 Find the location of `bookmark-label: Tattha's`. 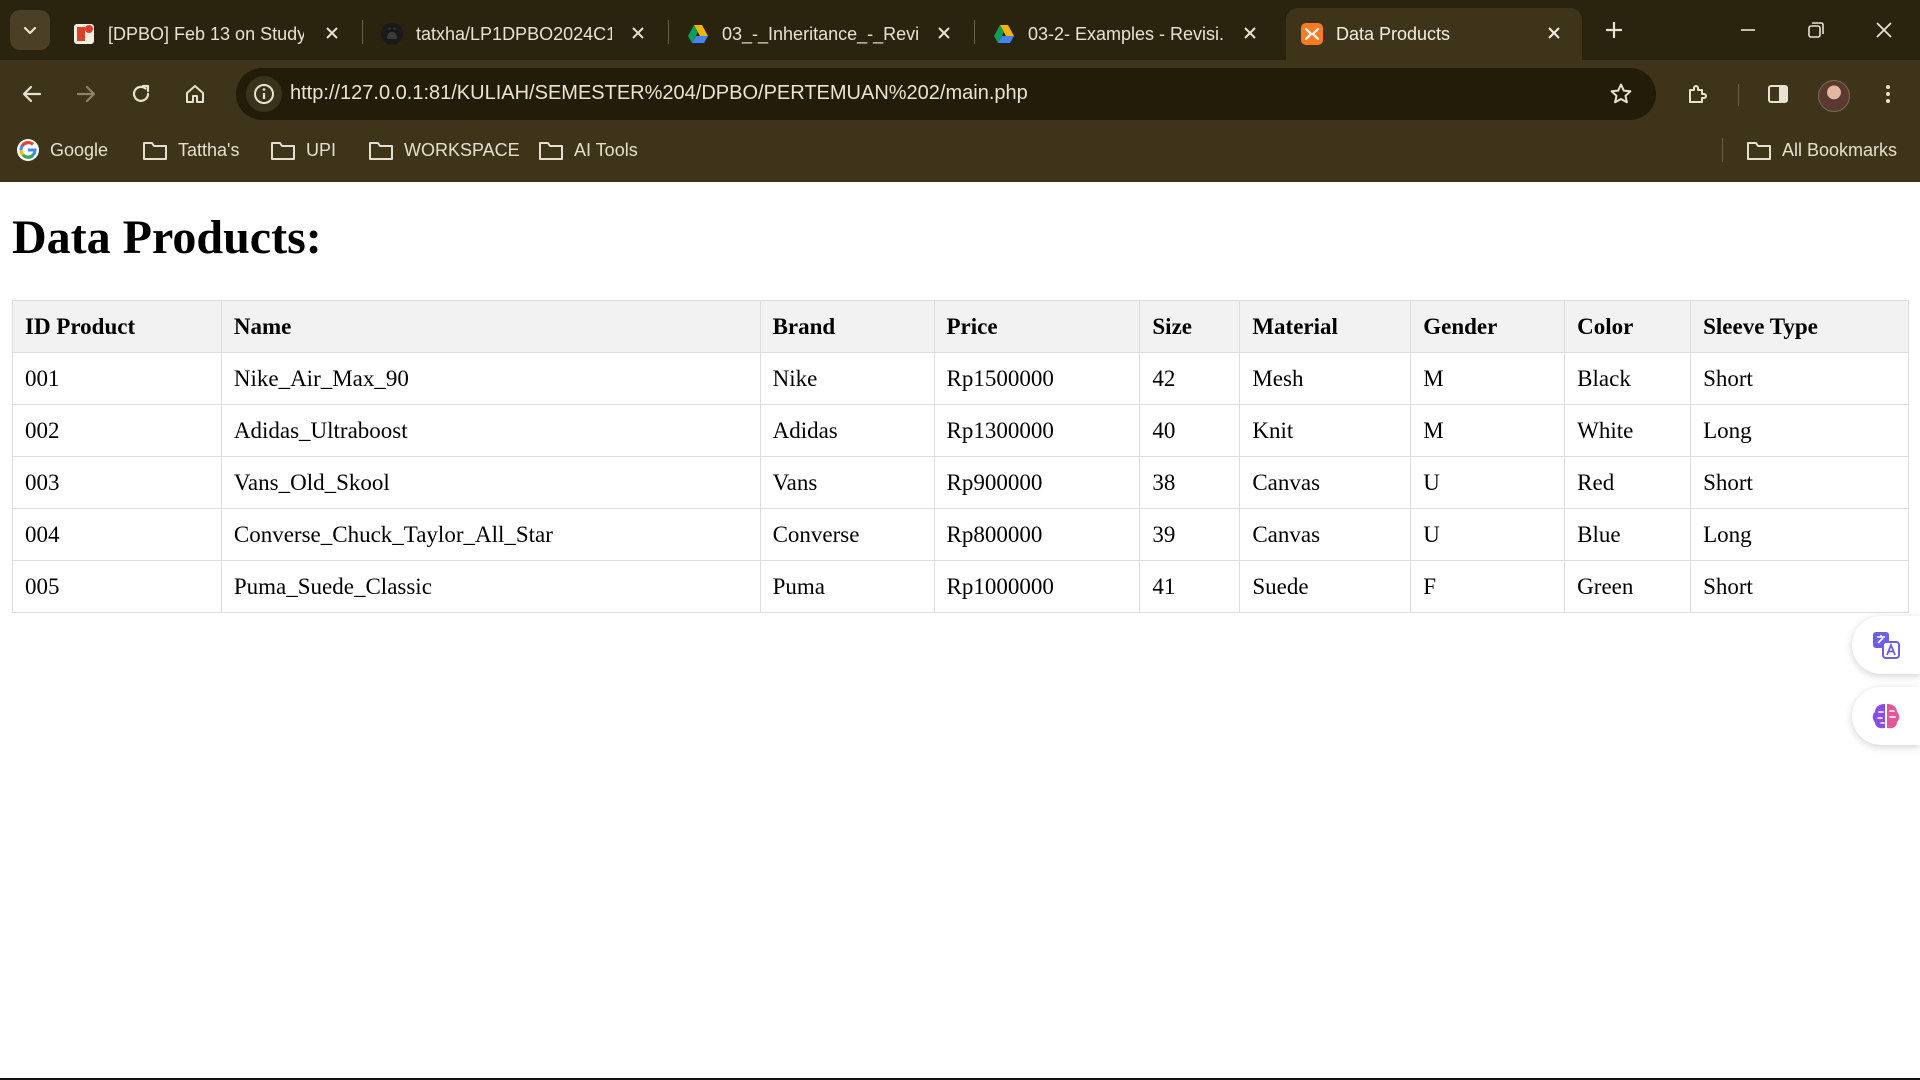

bookmark-label: Tattha's is located at coordinates (209, 149).